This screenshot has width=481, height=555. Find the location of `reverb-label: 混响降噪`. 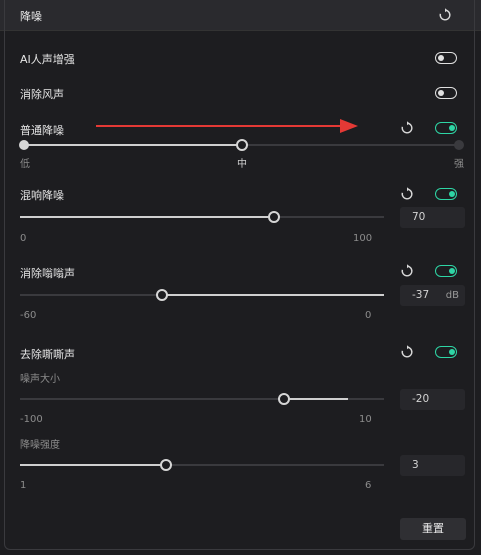

reverb-label: 混响降噪 is located at coordinates (42, 195).